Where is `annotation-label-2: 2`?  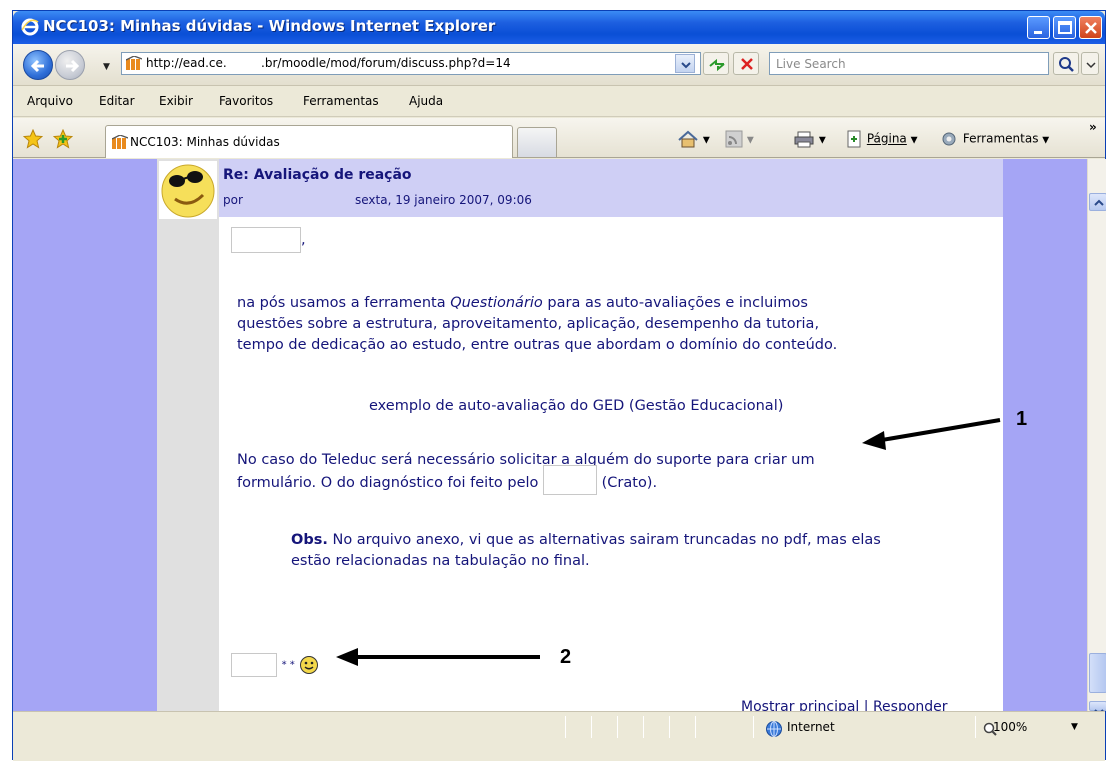
annotation-label-2: 2 is located at coordinates (566, 657).